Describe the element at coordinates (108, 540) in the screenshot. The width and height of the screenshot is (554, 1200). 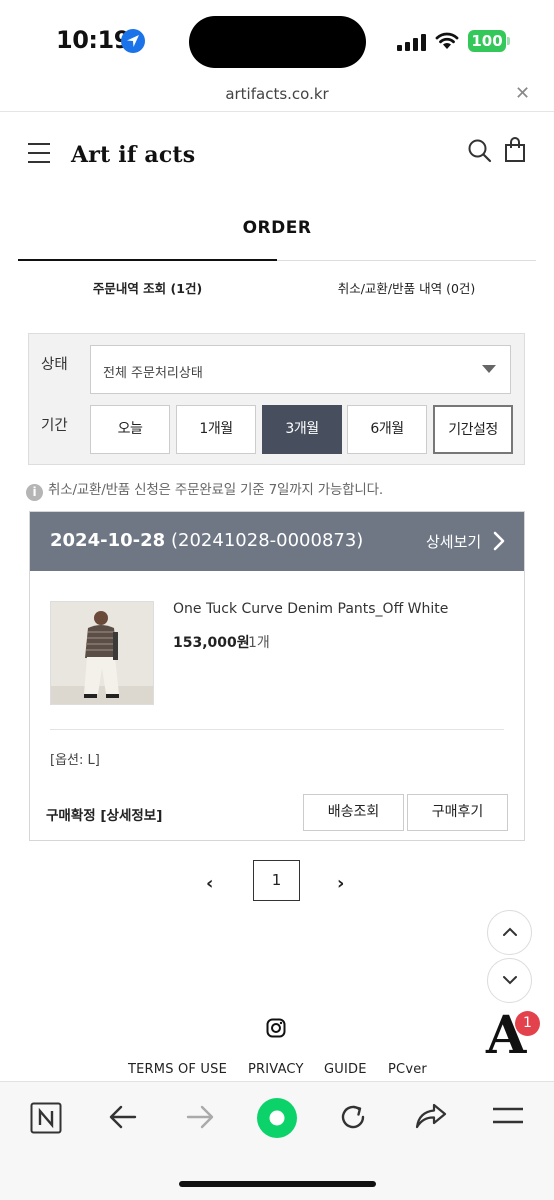
I see `order-date: 2024-10-28` at that location.